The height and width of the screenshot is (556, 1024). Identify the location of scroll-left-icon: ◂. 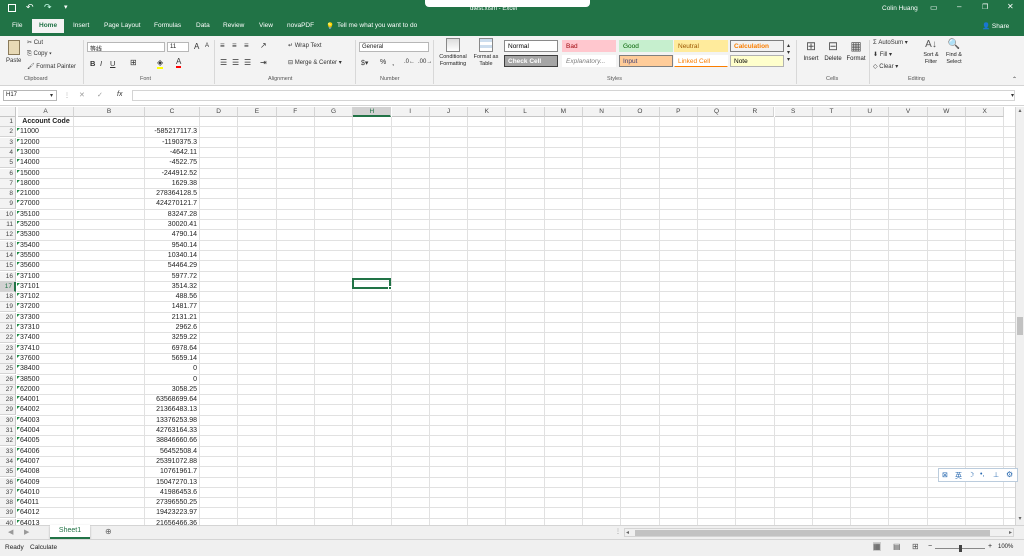
(627, 532).